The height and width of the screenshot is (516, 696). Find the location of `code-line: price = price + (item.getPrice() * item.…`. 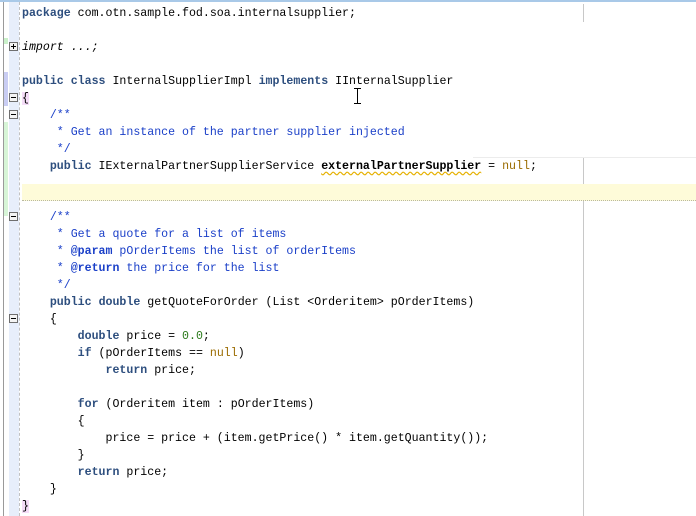

code-line: price = price + (item.getPrice() * item.… is located at coordinates (255, 438).